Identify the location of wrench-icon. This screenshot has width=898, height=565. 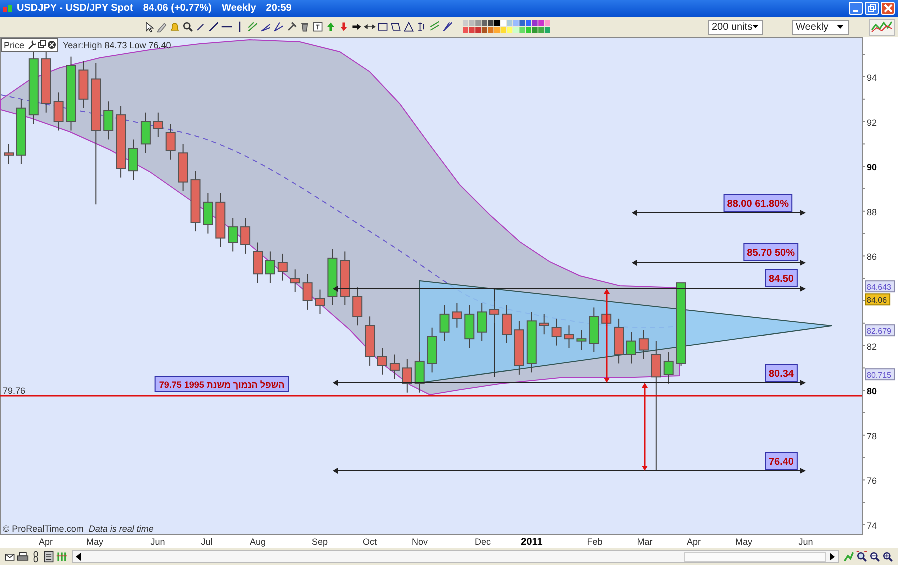
(32, 45).